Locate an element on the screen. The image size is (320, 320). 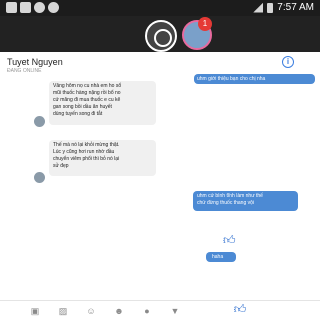
message-text: uhm giới thiệu bạn cho chị nha is located at coordinates (231, 79).